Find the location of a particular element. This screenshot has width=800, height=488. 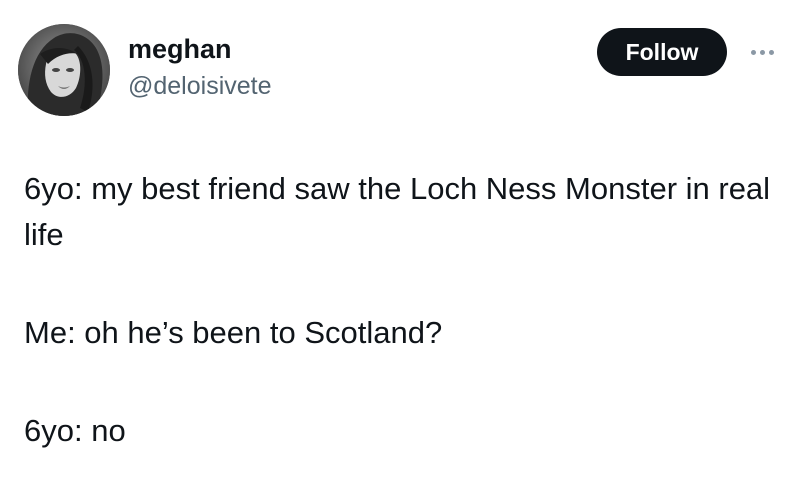

author-handle: @deloisivete is located at coordinates (200, 86).